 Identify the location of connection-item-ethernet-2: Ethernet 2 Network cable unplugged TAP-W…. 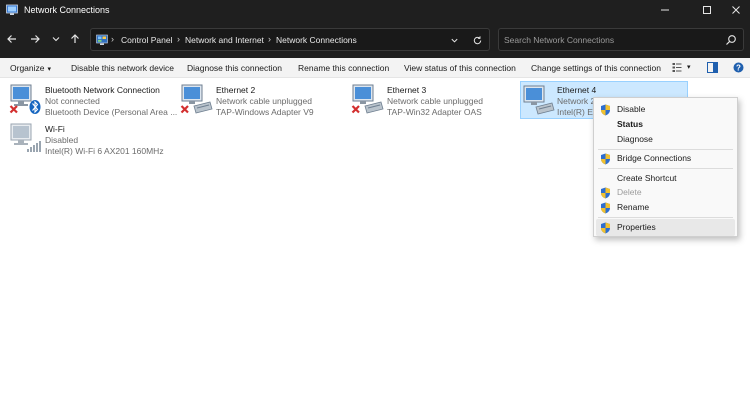
(255, 100).